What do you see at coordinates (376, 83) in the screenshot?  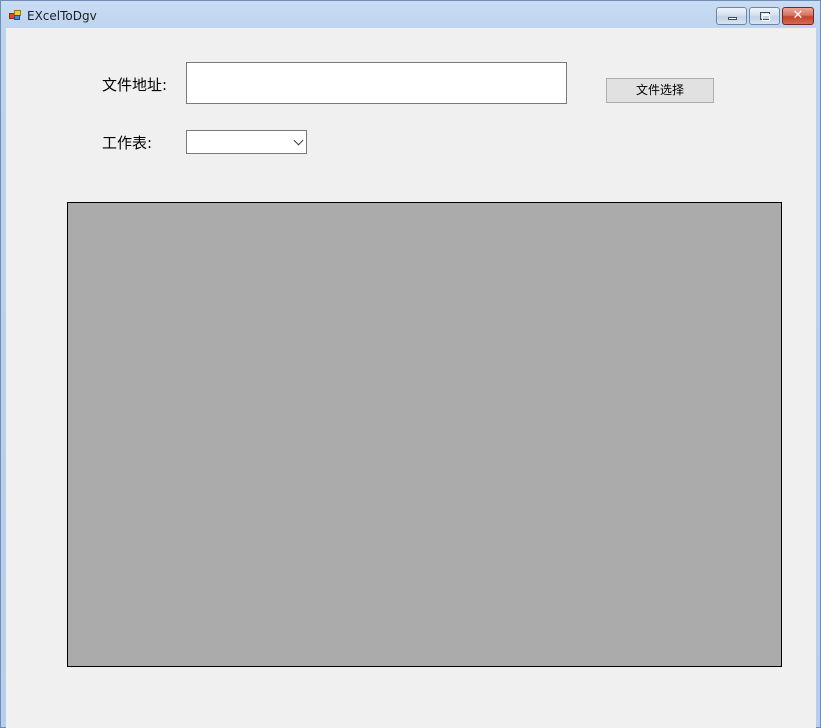 I see `file-path-input` at bounding box center [376, 83].